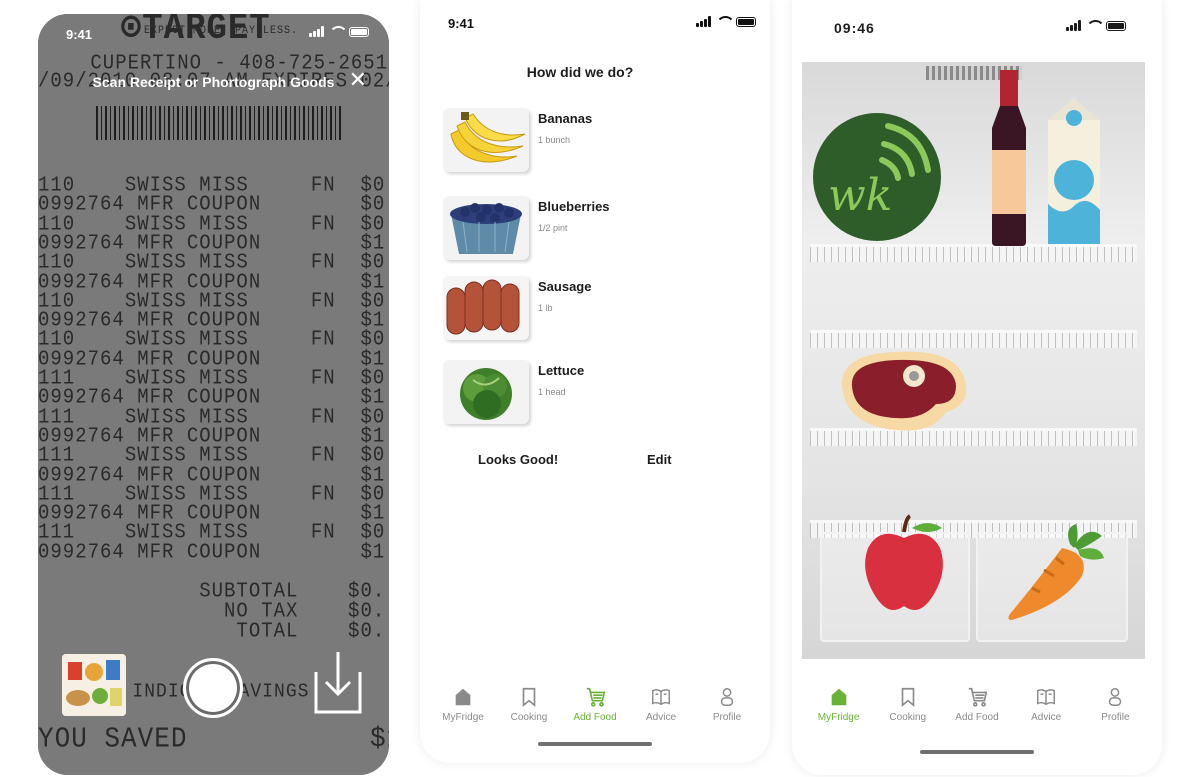  What do you see at coordinates (593, 229) in the screenshot?
I see `list-item: Blueberries 1/2 pint` at bounding box center [593, 229].